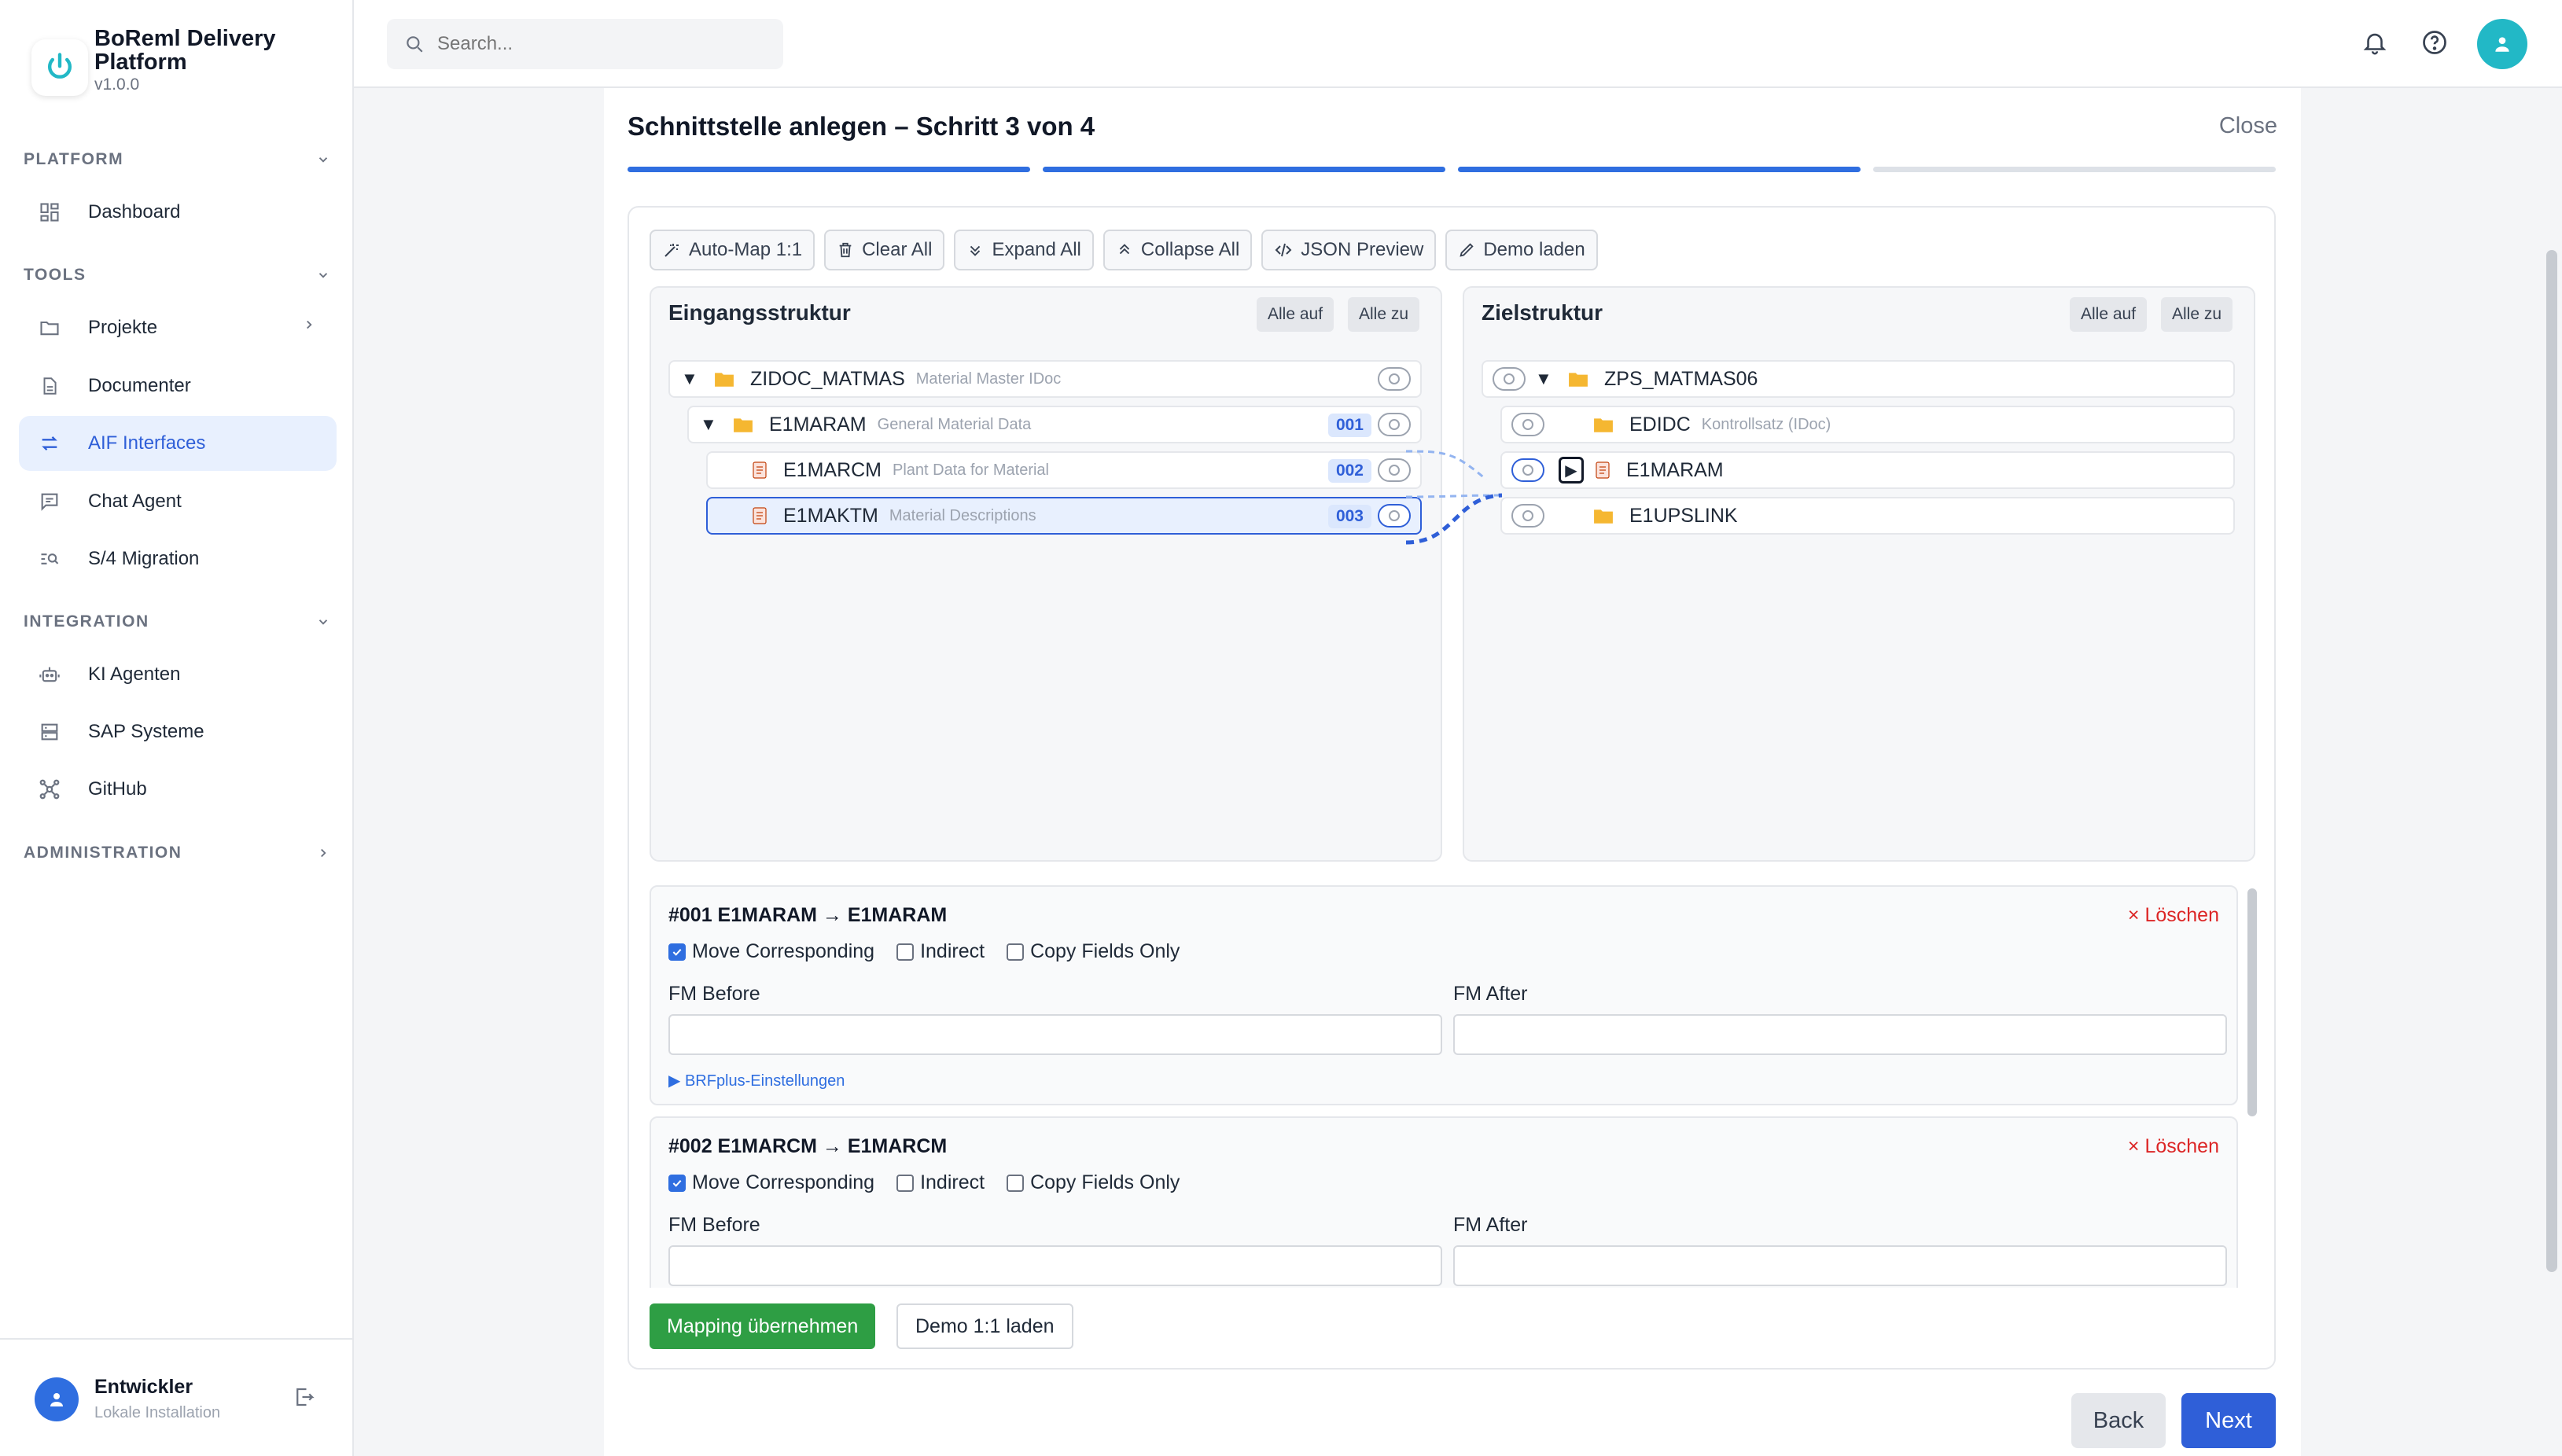 This screenshot has height=1456, width=2562. Describe the element at coordinates (862, 126) in the screenshot. I see `dialog-title: Schnittstelle anlegen – Schritt 3 von 4` at that location.